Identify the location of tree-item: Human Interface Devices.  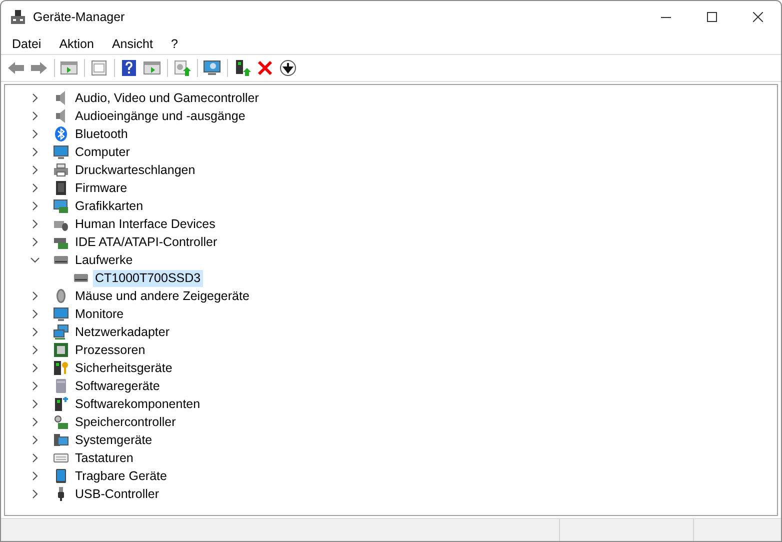
(145, 224).